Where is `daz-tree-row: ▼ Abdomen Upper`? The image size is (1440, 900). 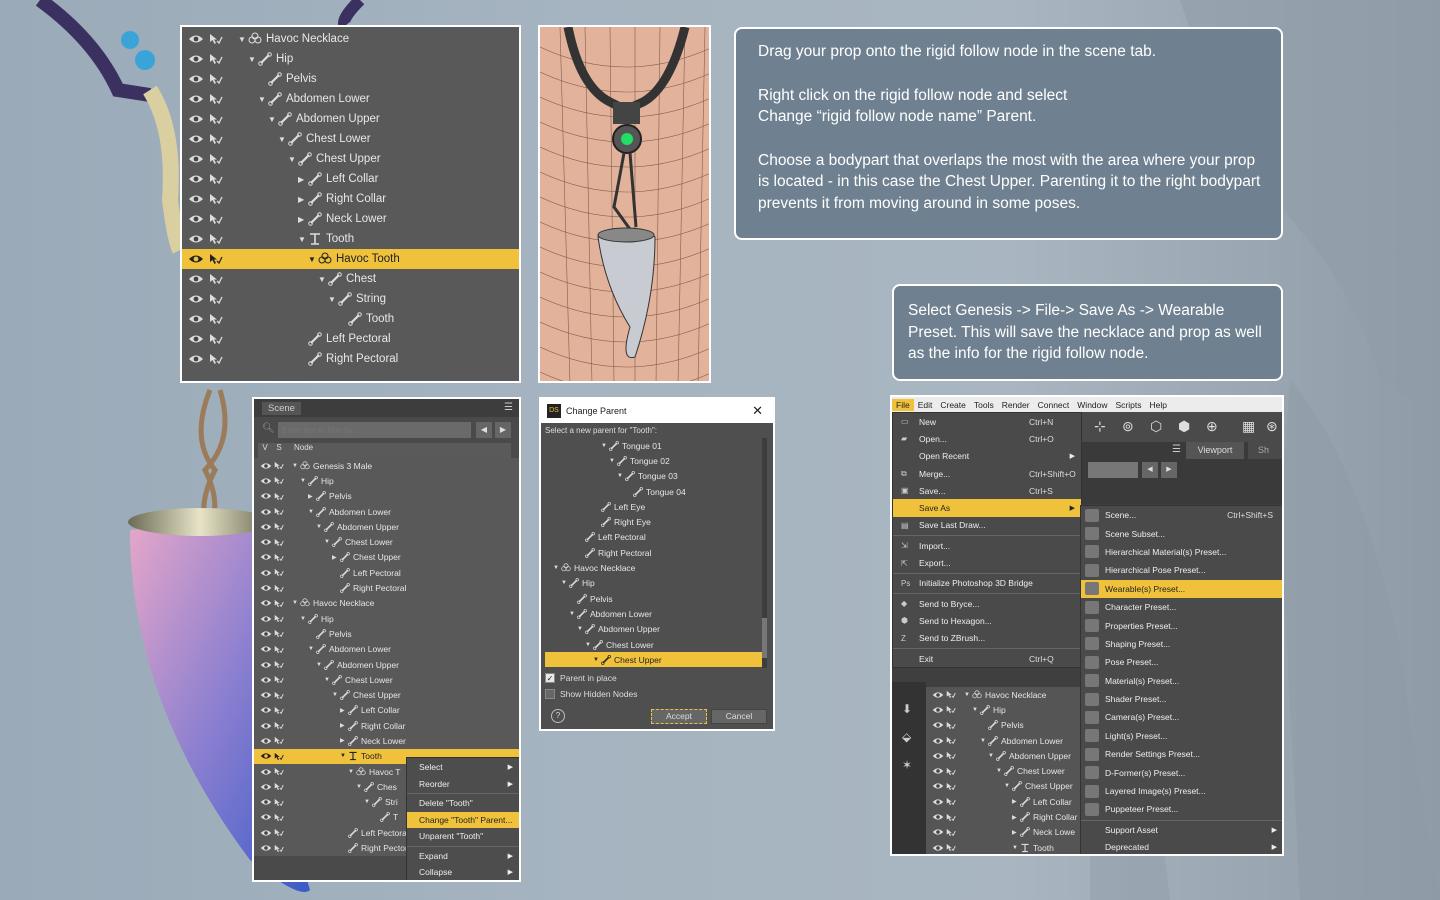
daz-tree-row: ▼ Abdomen Upper is located at coordinates (1006, 755).